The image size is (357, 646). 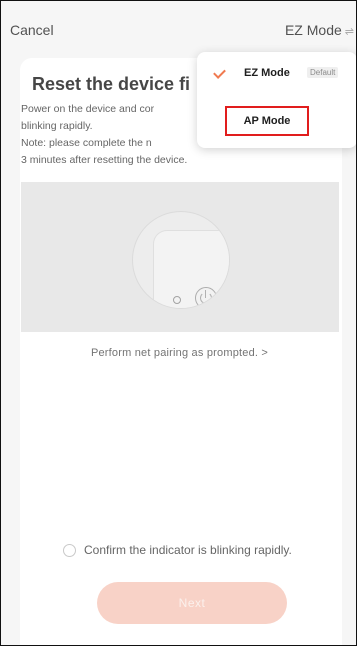 I want to click on ap-mode-label: AP Mode, so click(x=267, y=121).